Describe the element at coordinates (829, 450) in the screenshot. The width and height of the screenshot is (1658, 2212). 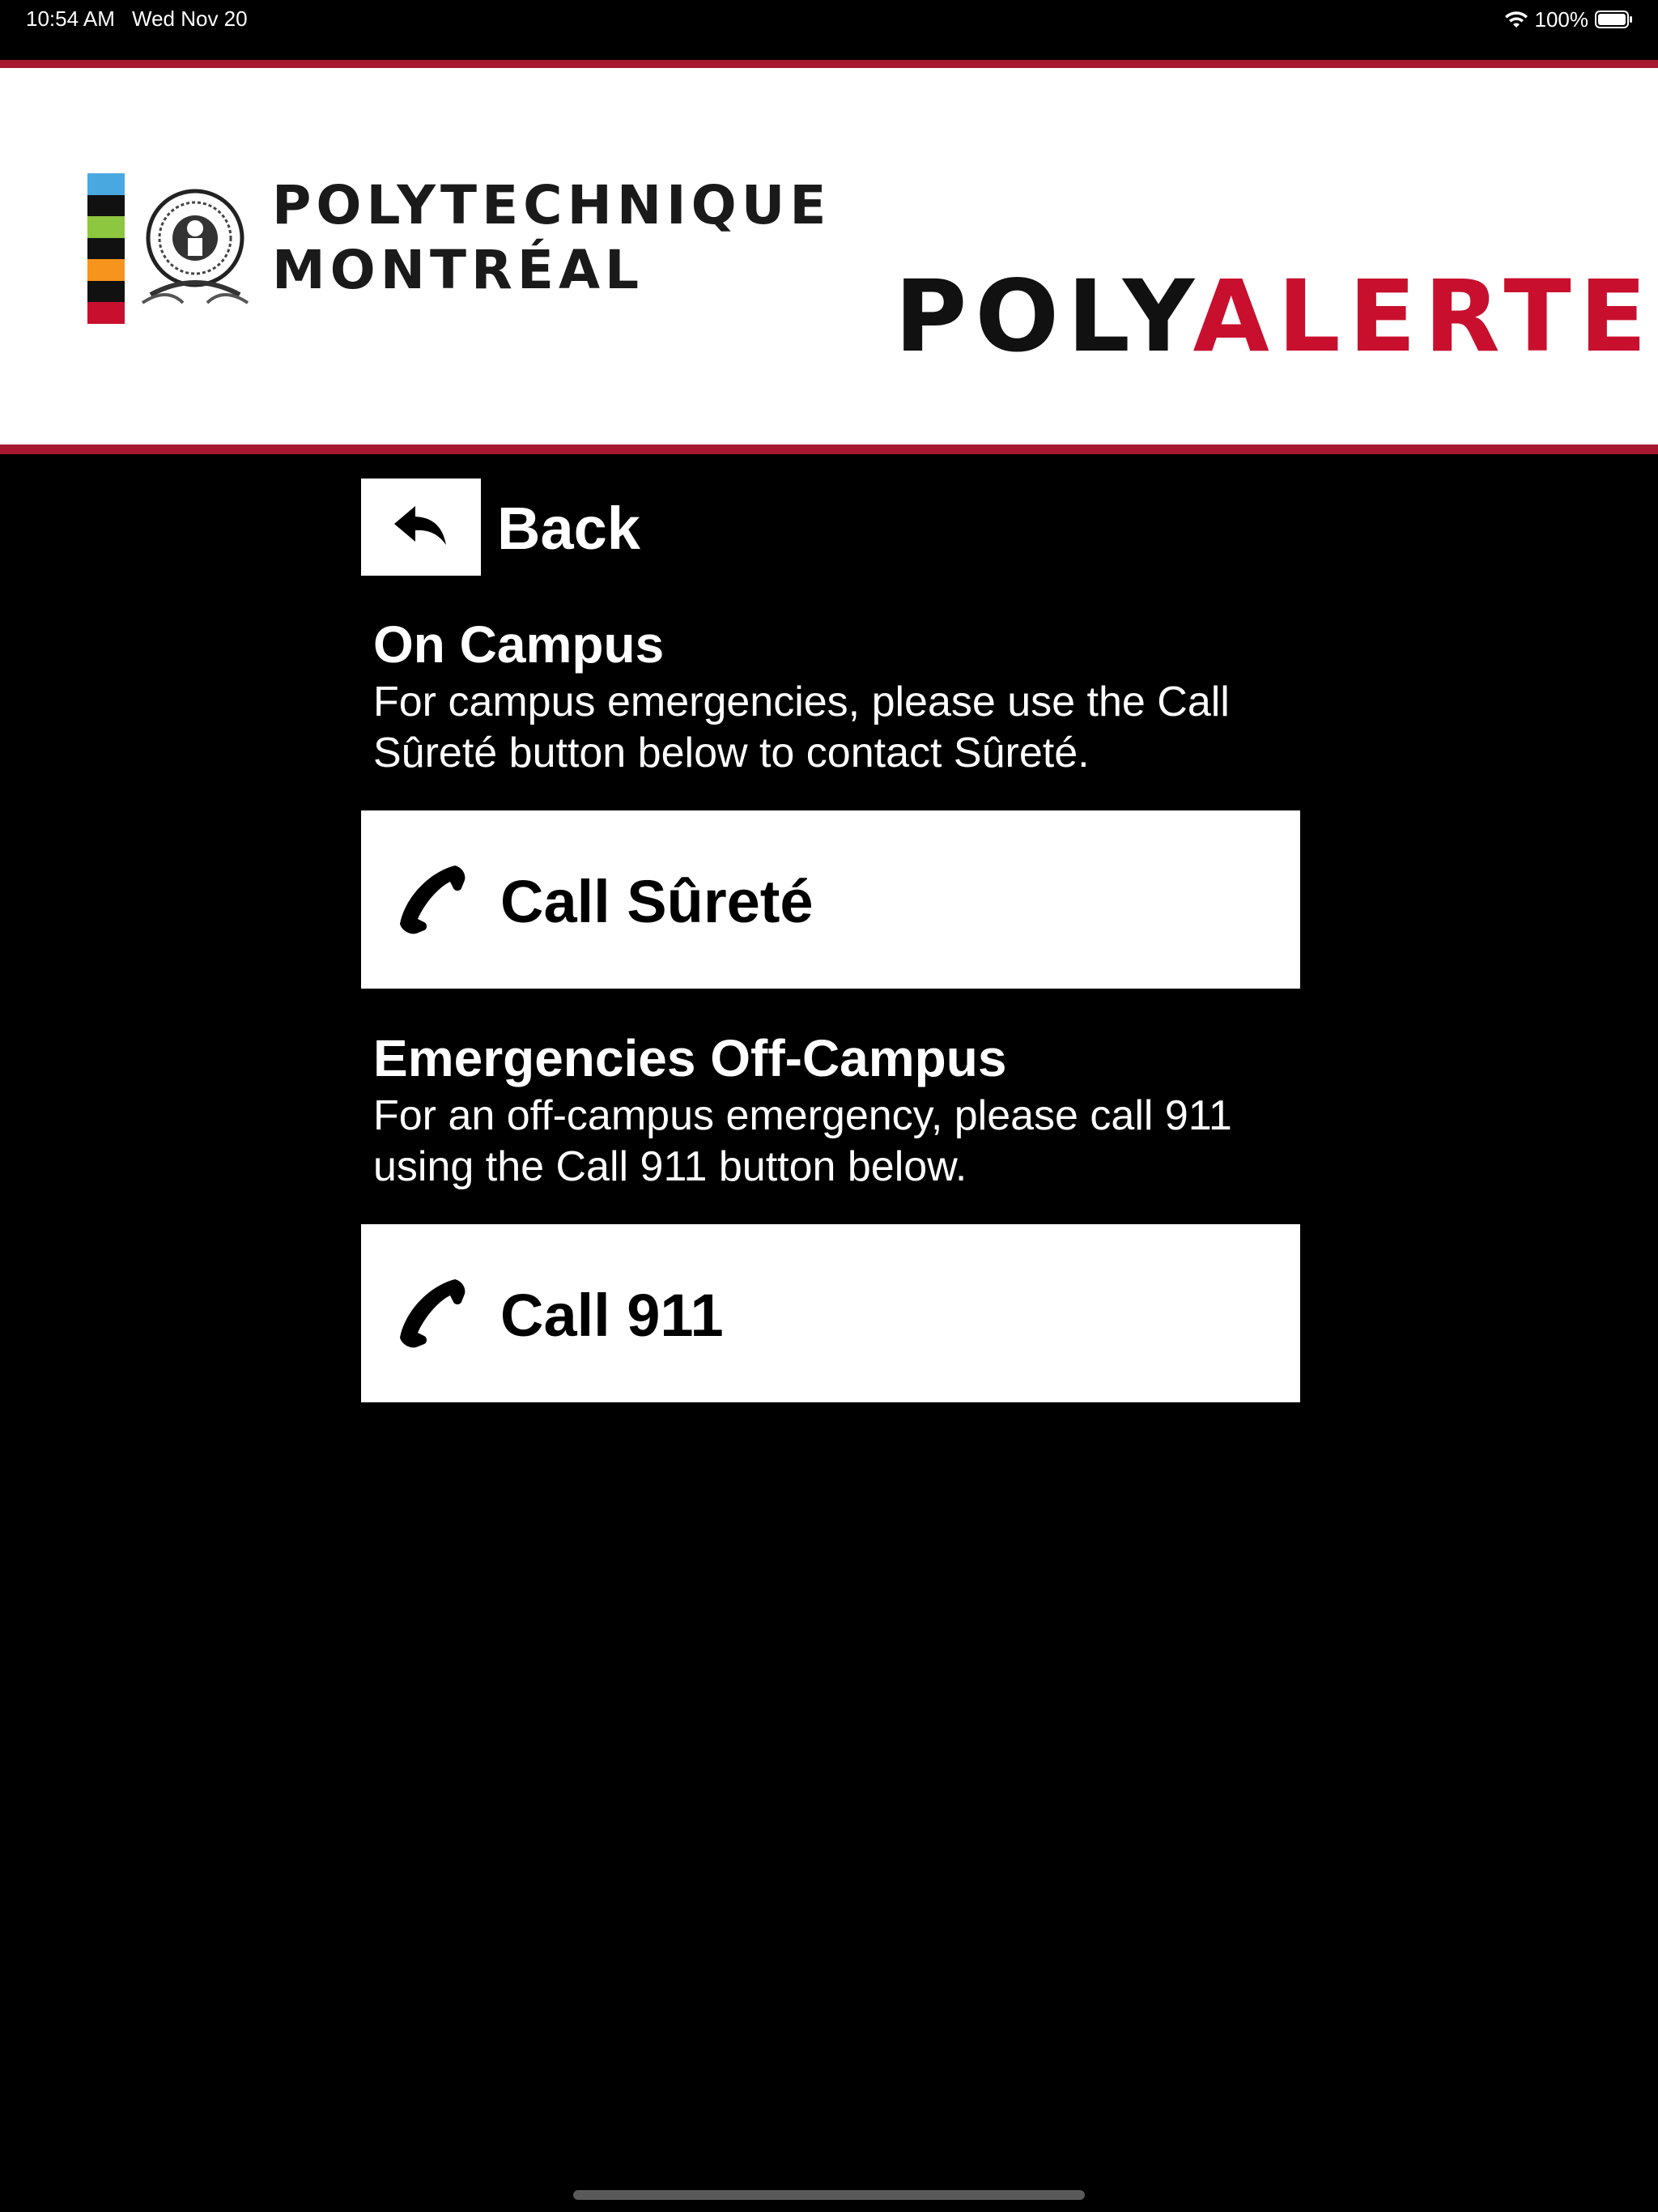
I see `banner-bottom-divider` at that location.